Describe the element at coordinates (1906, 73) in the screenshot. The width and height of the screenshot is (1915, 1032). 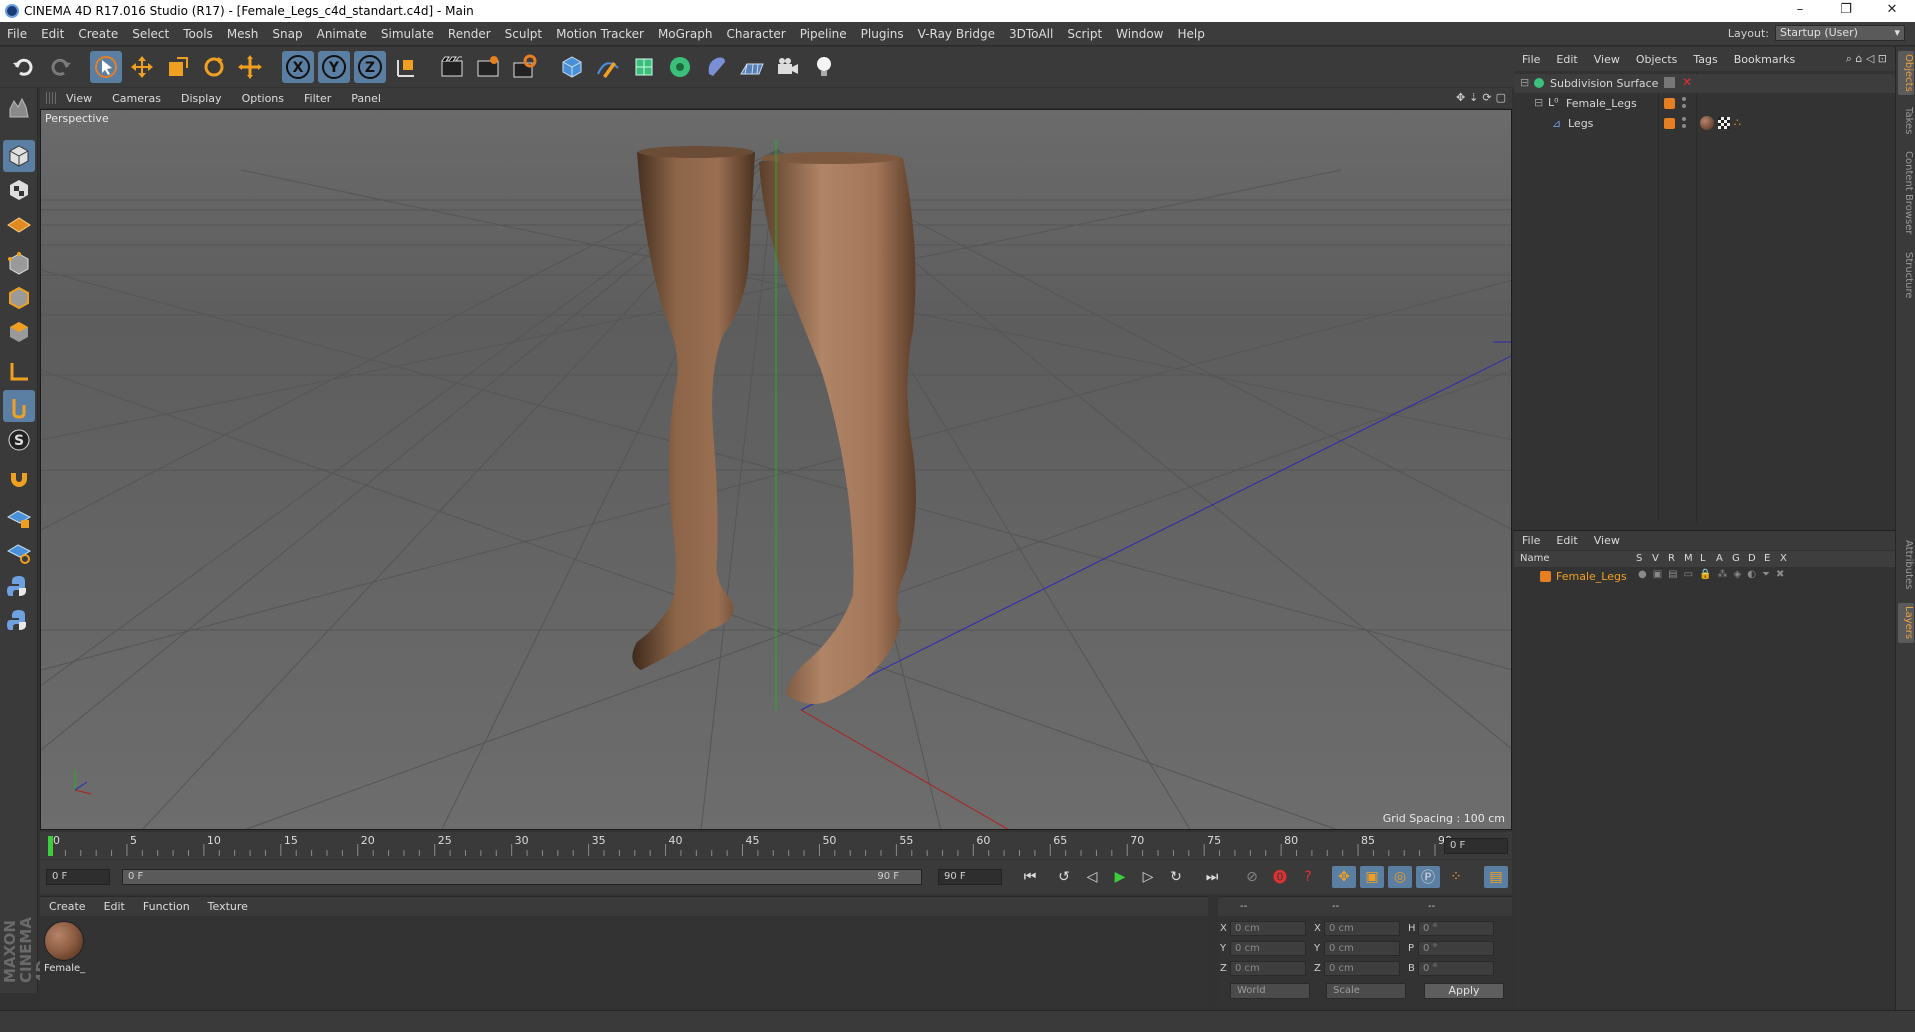
I see `tab-objects: Objects` at that location.